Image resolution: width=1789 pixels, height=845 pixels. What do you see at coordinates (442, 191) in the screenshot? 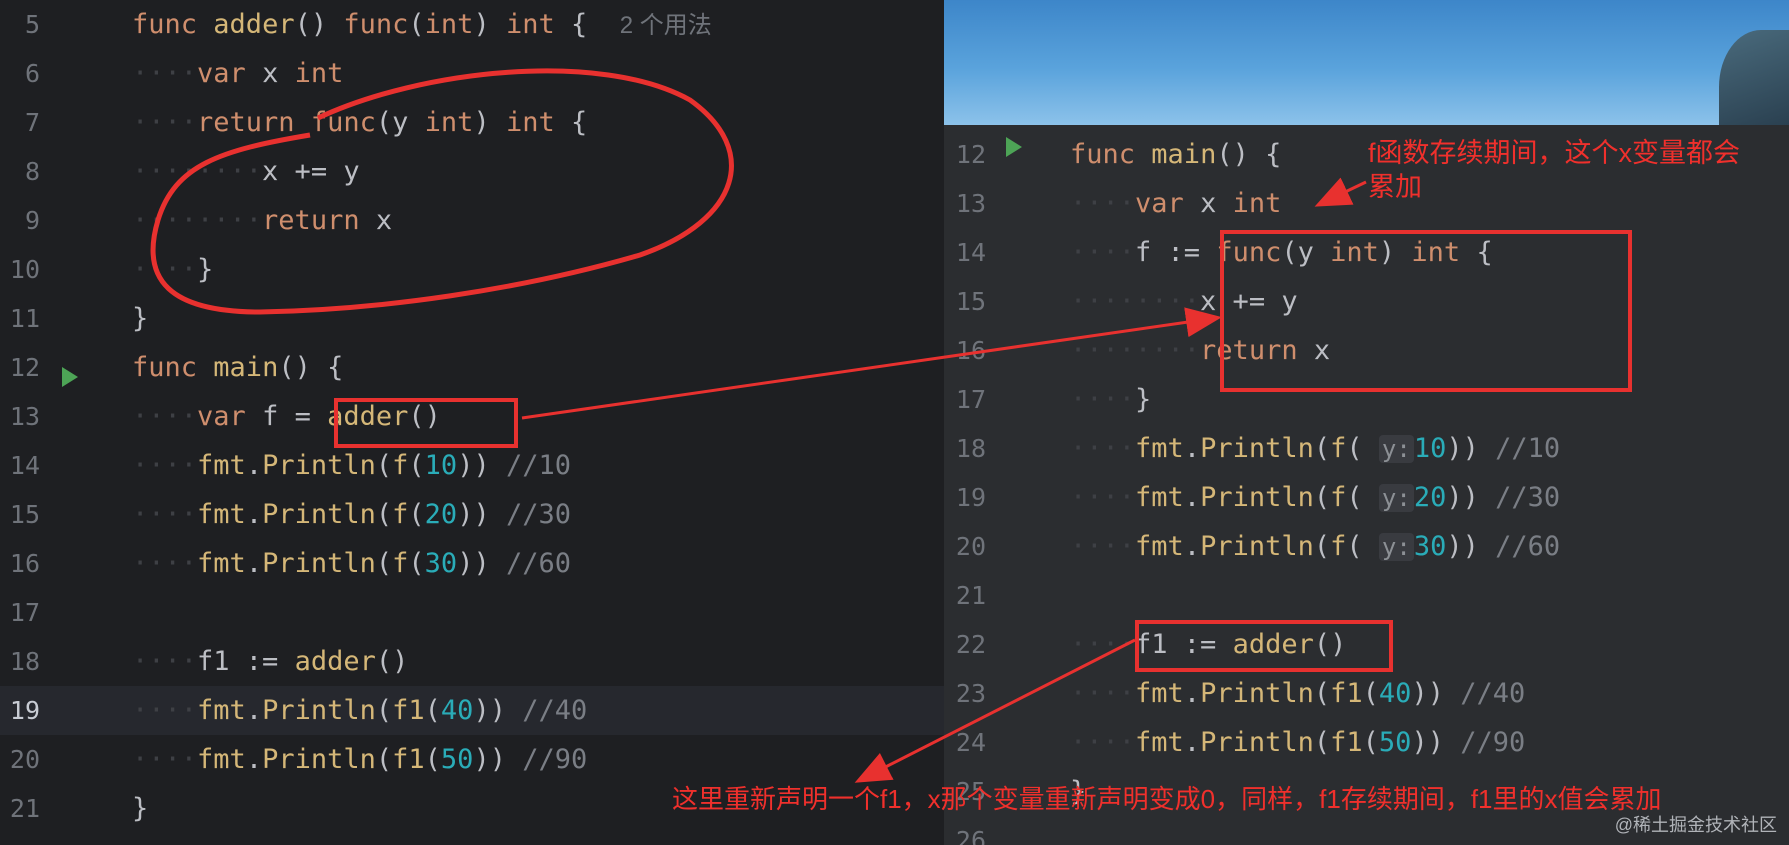
I see `circle-scribble` at bounding box center [442, 191].